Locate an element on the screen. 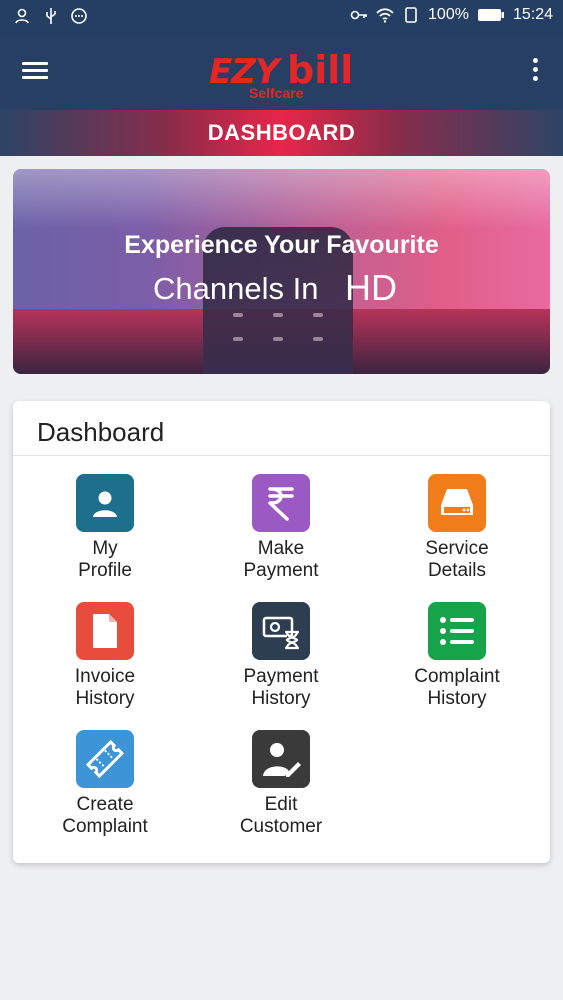 This screenshot has height=1000, width=563. usb-icon is located at coordinates (51, 16).